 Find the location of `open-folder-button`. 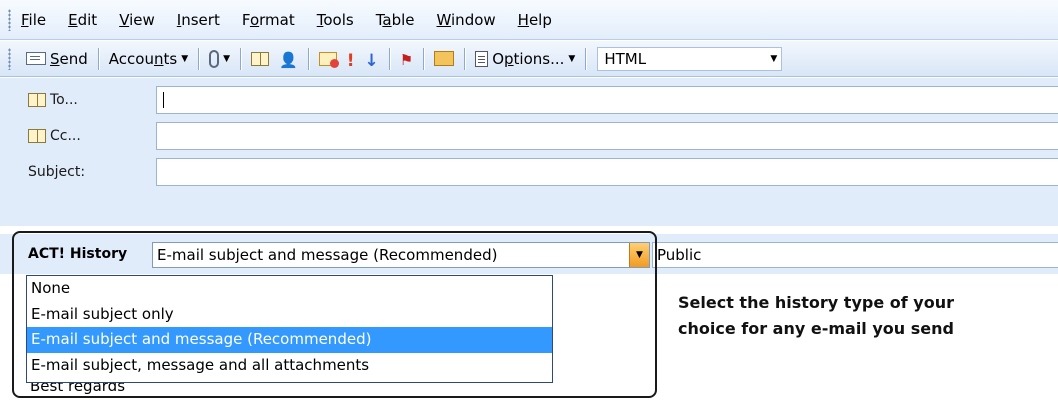

open-folder-button is located at coordinates (444, 59).